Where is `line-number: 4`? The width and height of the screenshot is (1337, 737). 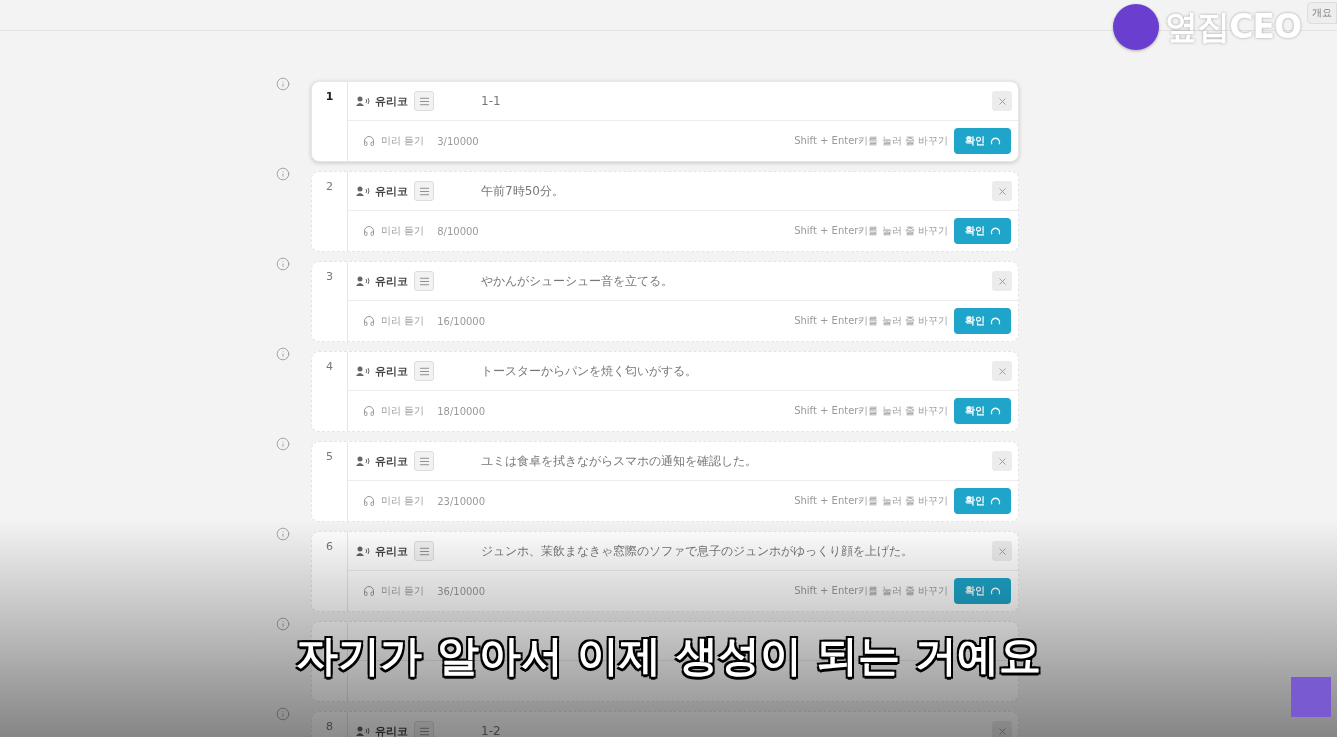
line-number: 4 is located at coordinates (329, 367).